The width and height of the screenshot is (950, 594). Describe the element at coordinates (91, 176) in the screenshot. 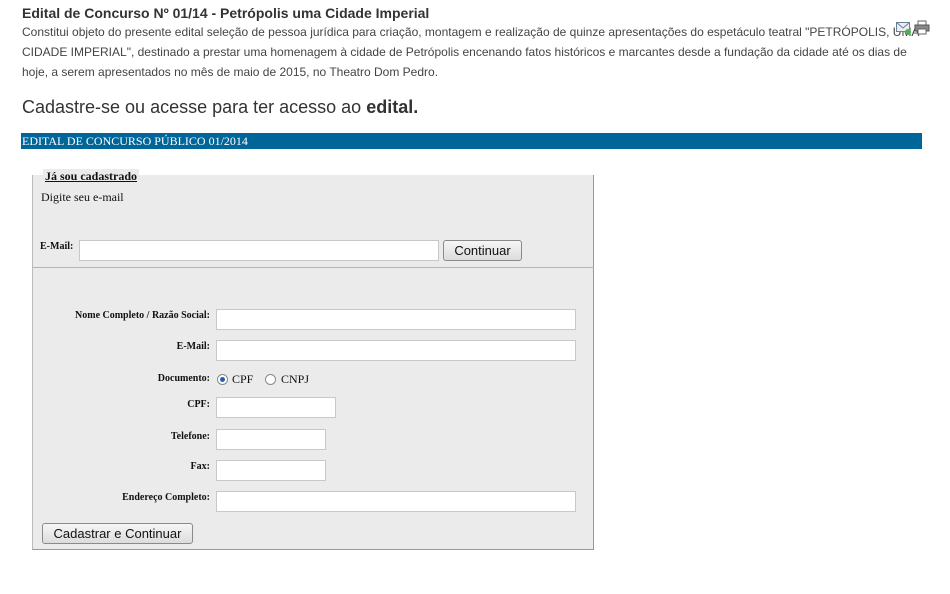

I see `login-legend: Já sou cadastrado` at that location.